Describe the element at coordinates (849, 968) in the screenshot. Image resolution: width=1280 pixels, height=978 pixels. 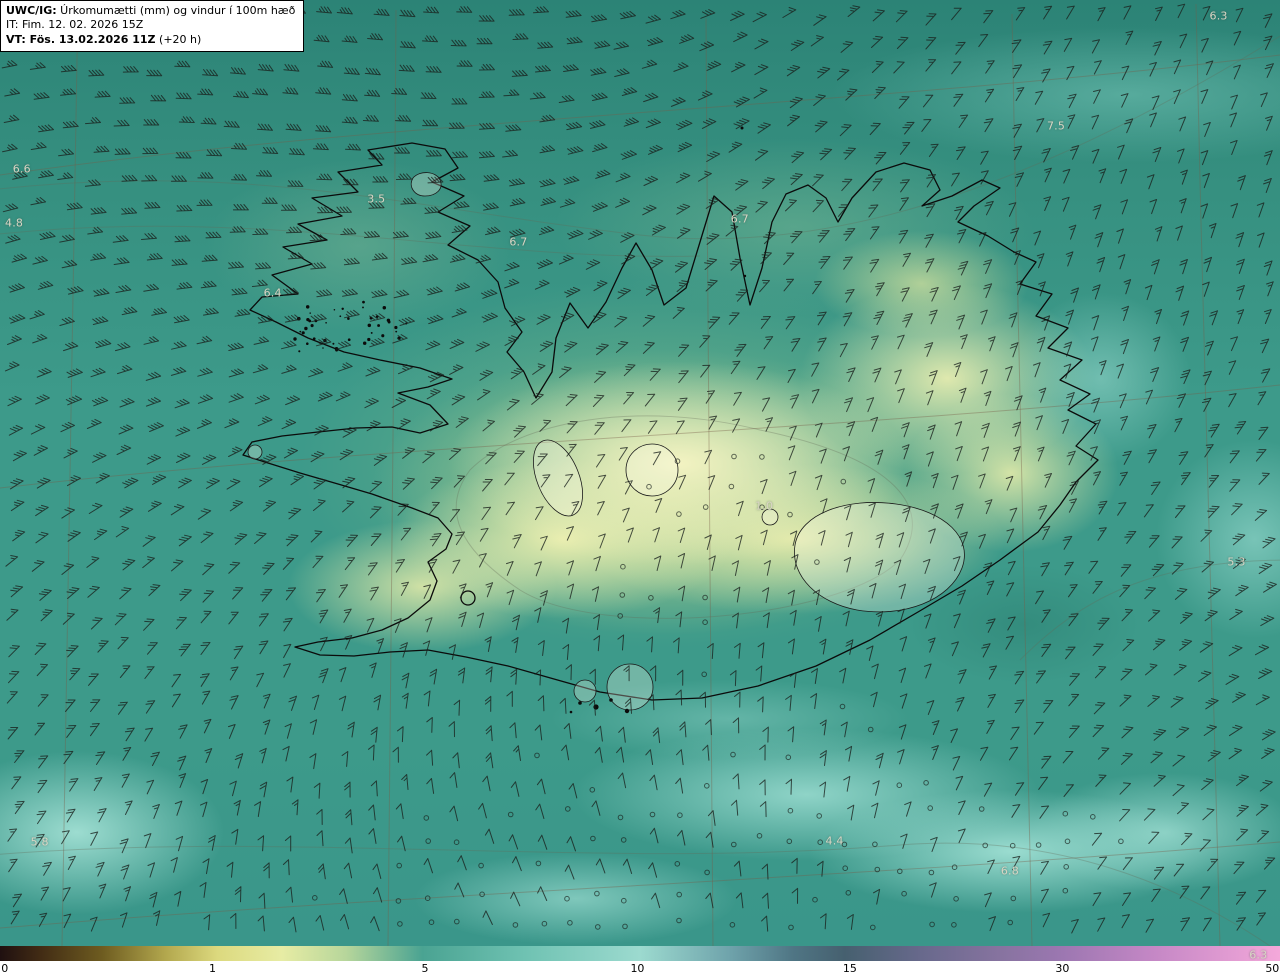
I see `colorbar-tick-label: 15` at that location.